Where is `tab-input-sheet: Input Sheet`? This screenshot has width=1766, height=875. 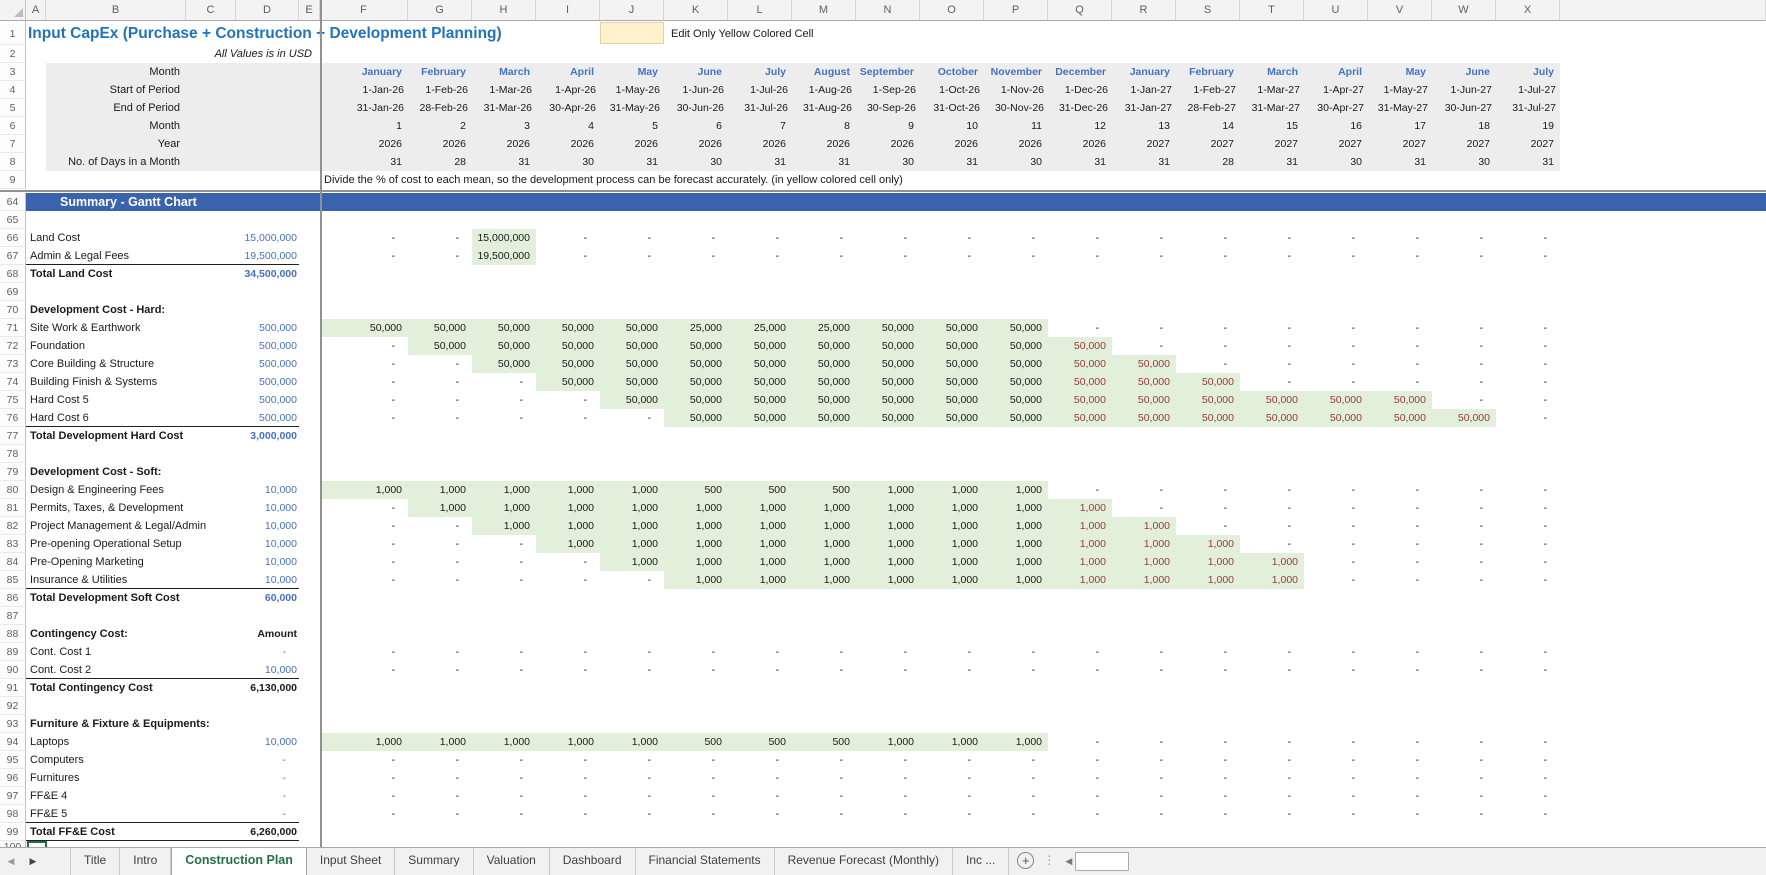 tab-input-sheet: Input Sheet is located at coordinates (351, 861).